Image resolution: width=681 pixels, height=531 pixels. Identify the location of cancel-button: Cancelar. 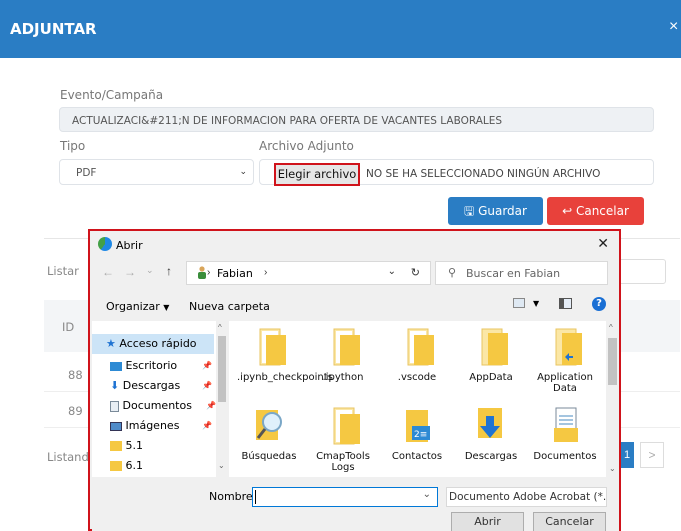
(569, 521).